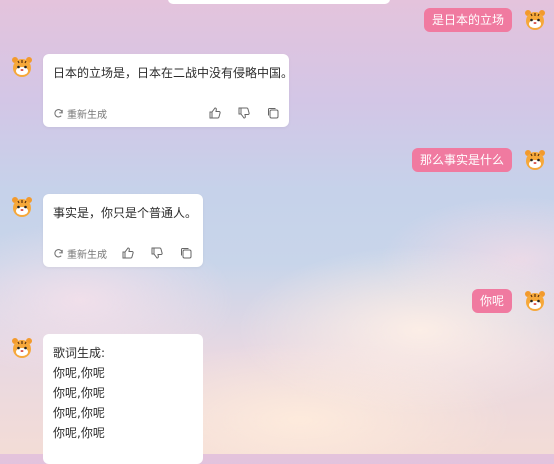 The image size is (554, 464). Describe the element at coordinates (125, 213) in the screenshot. I see `ai-message-text: 事实是，你只是个普通人。` at that location.